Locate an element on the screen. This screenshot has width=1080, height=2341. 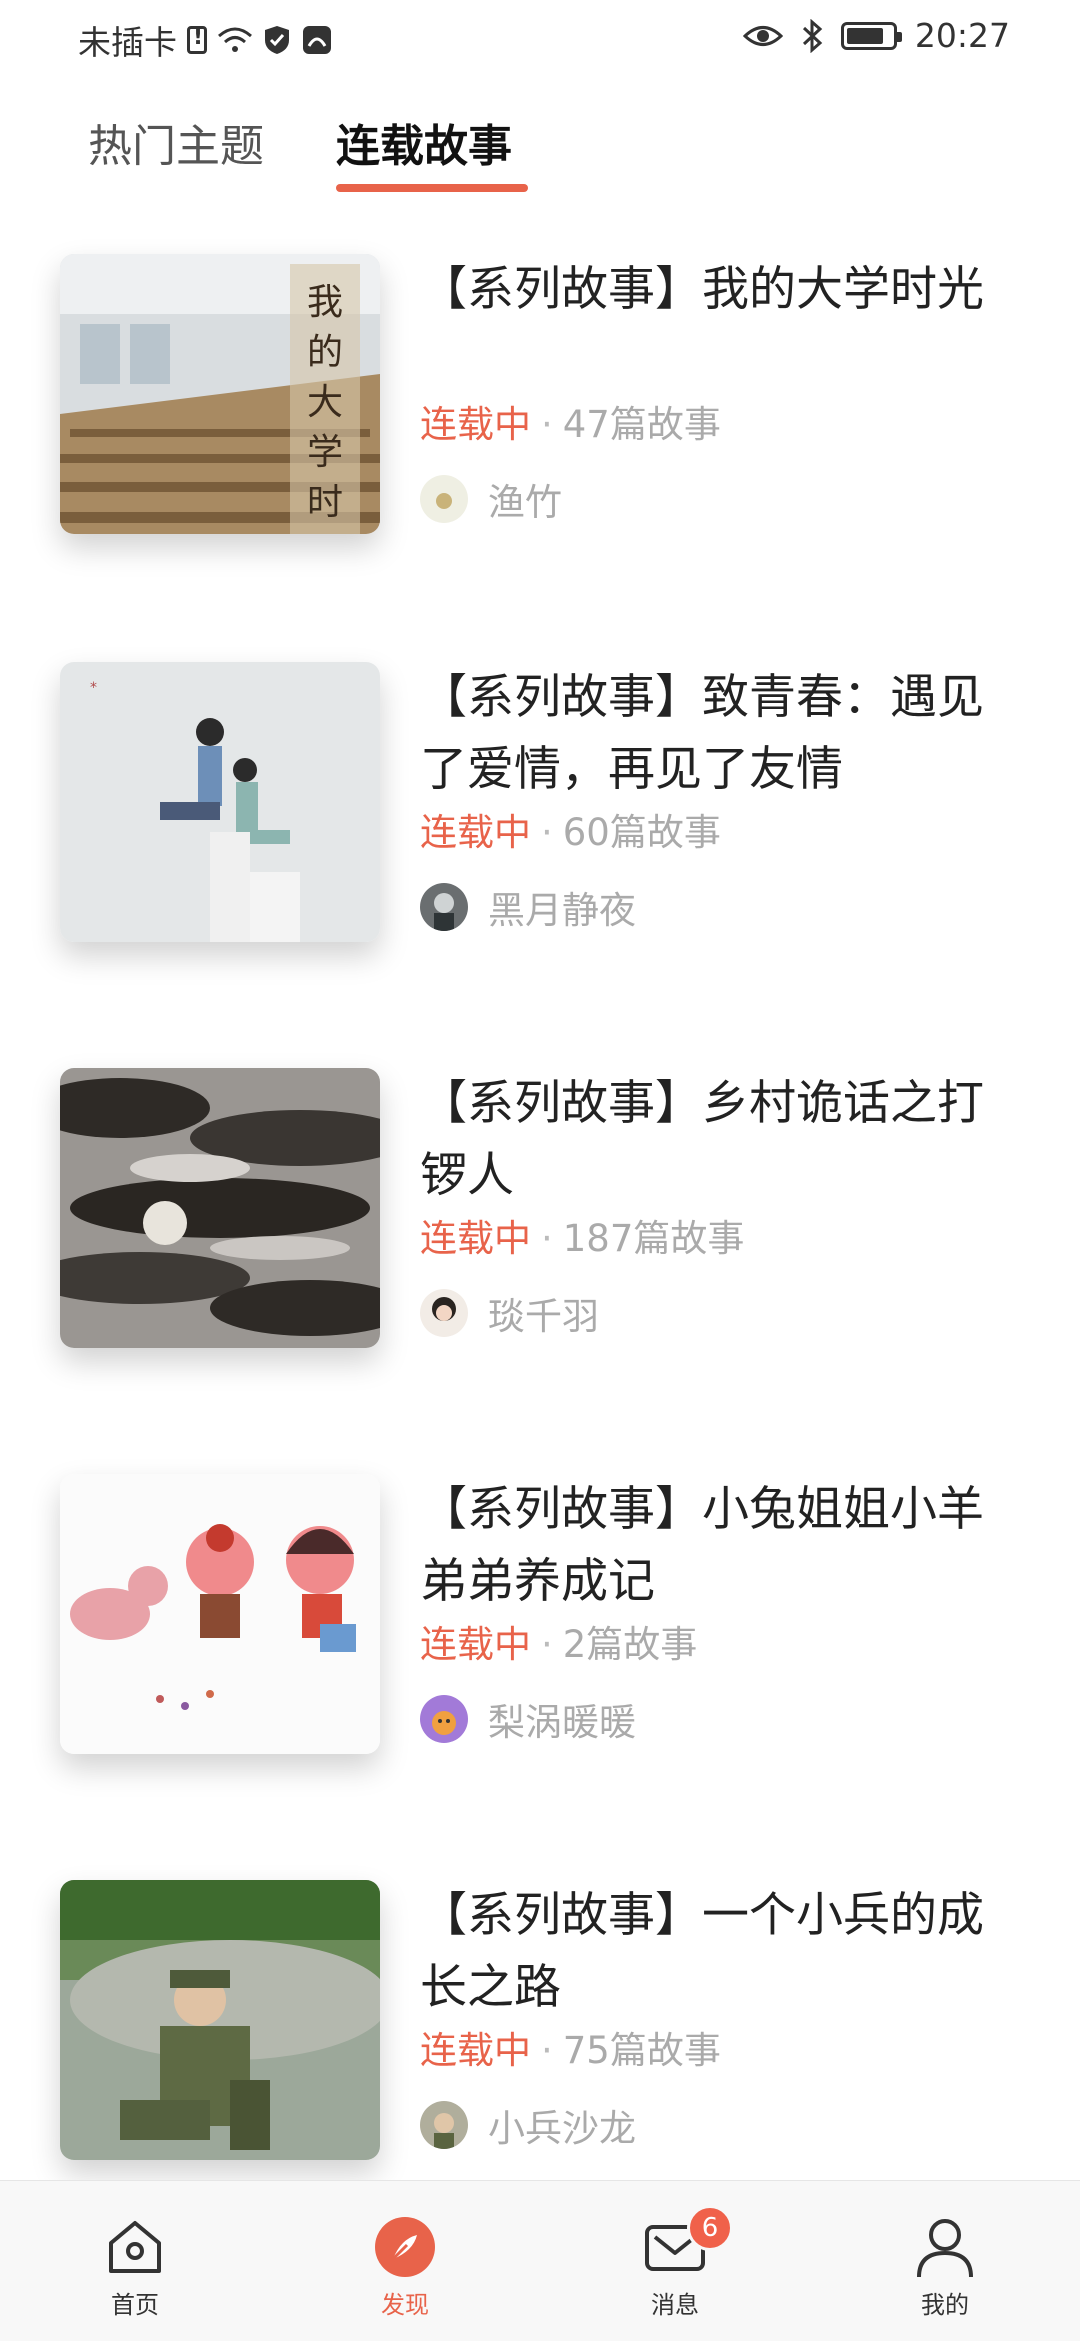
story-meta: 连载中 · 187篇故事 is located at coordinates (582, 1235).